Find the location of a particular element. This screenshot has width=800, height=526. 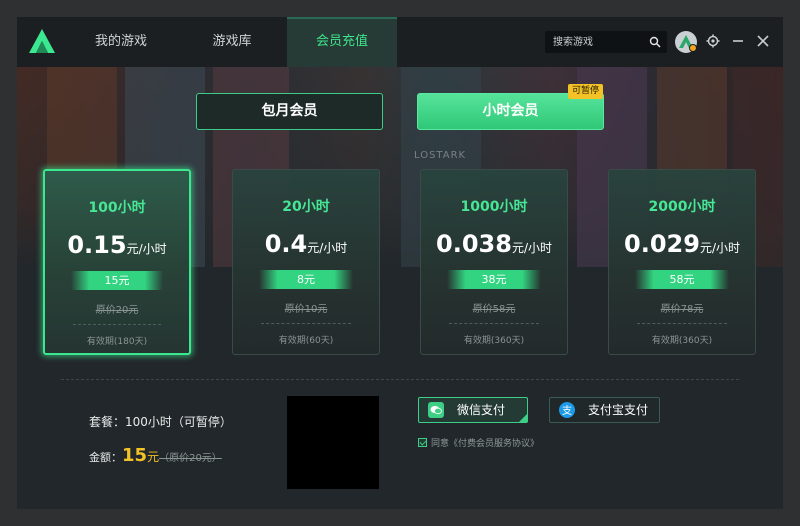

card-original-price: 原价20元 is located at coordinates (117, 310).